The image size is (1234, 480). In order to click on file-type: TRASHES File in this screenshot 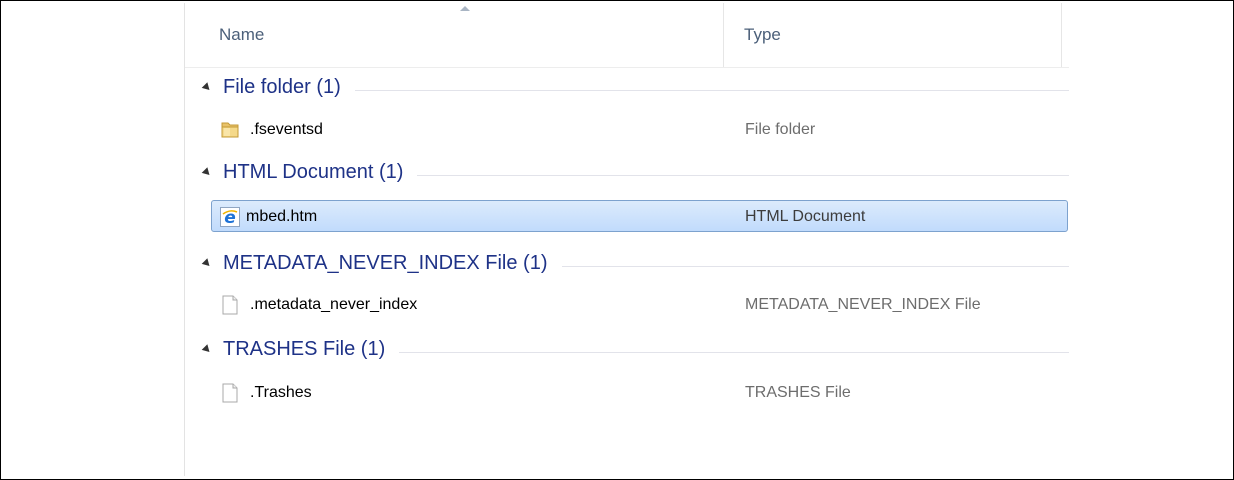, I will do `click(798, 392)`.